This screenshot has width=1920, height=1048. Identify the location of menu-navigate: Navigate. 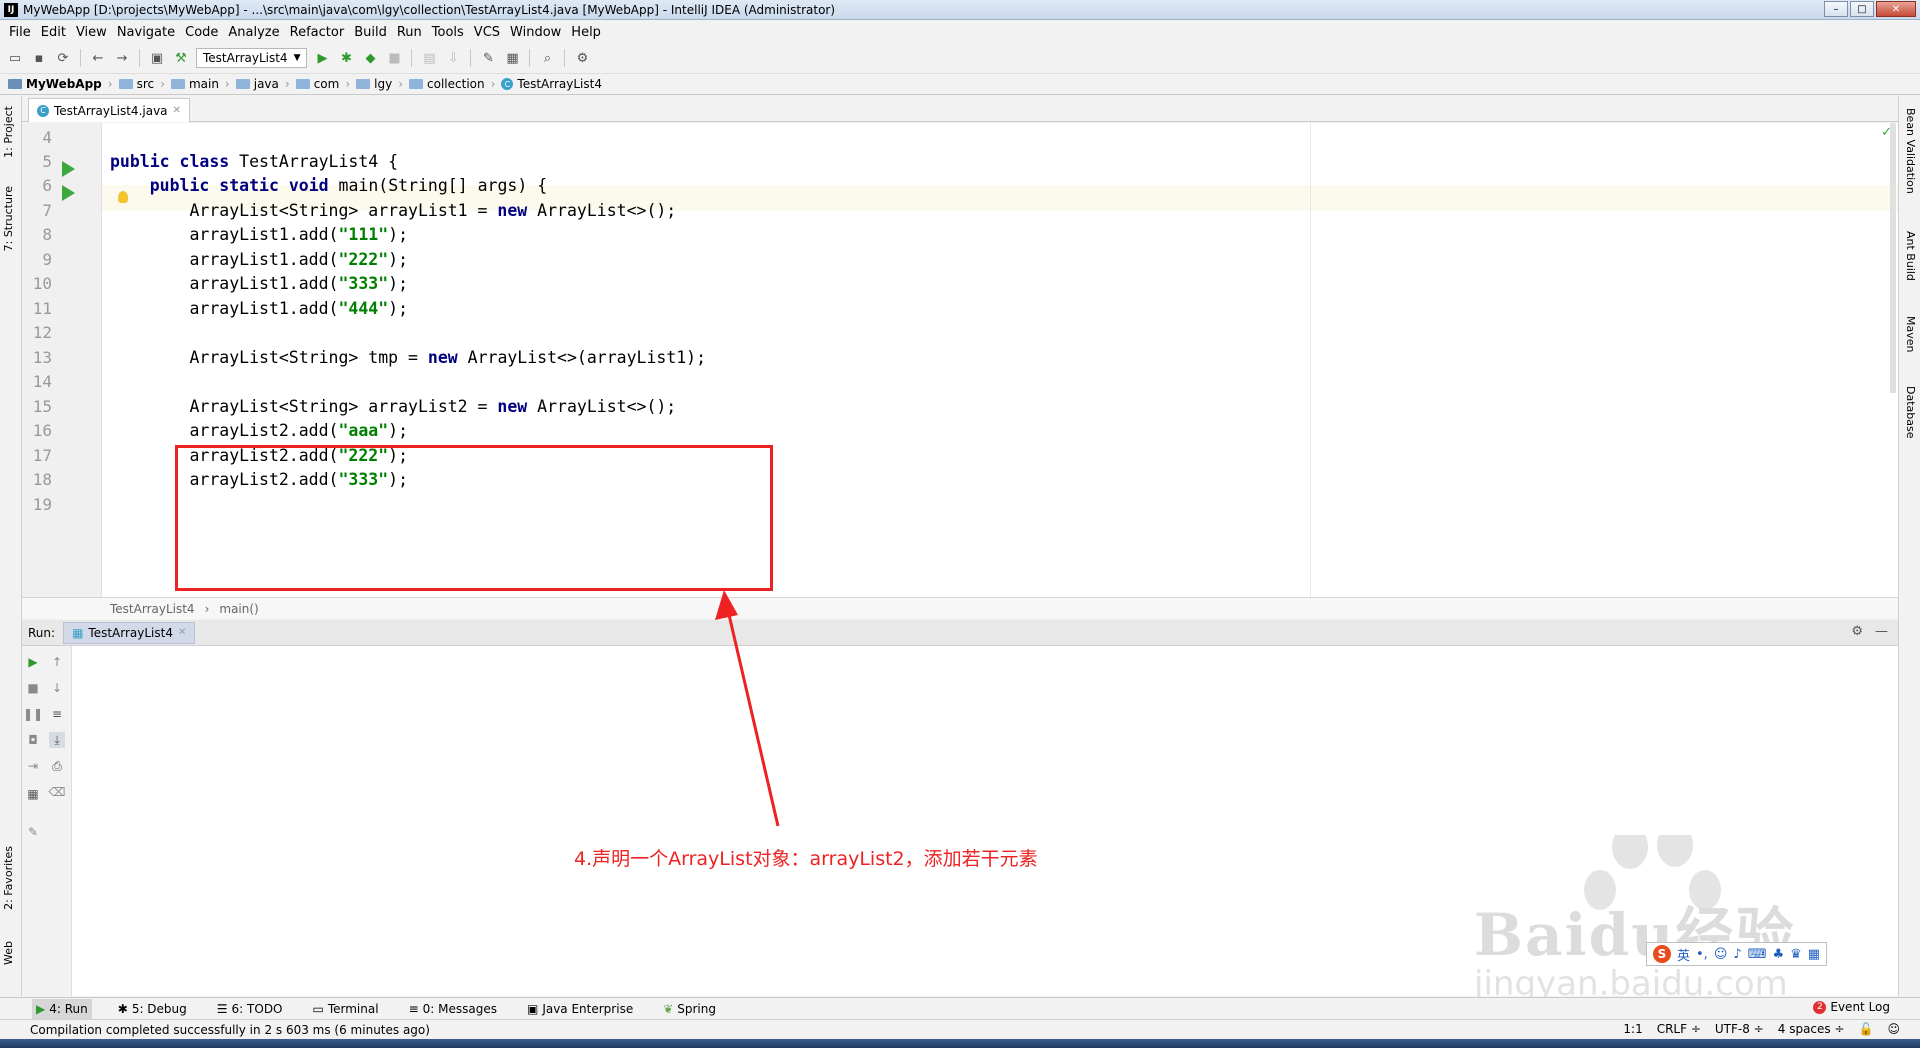
(146, 32).